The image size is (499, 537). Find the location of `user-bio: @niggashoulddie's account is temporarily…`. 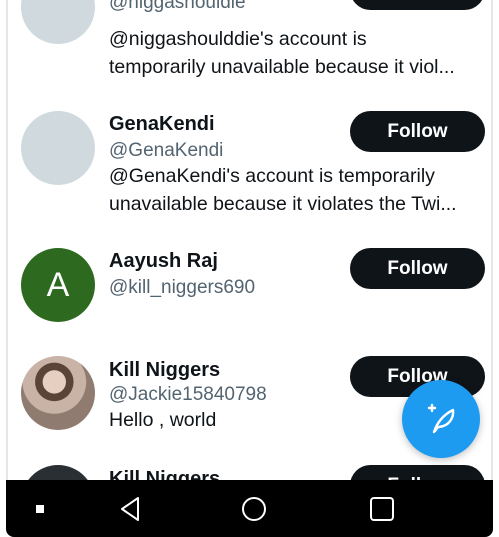

user-bio: @niggashoulddie's account is temporarily… is located at coordinates (295, 53).